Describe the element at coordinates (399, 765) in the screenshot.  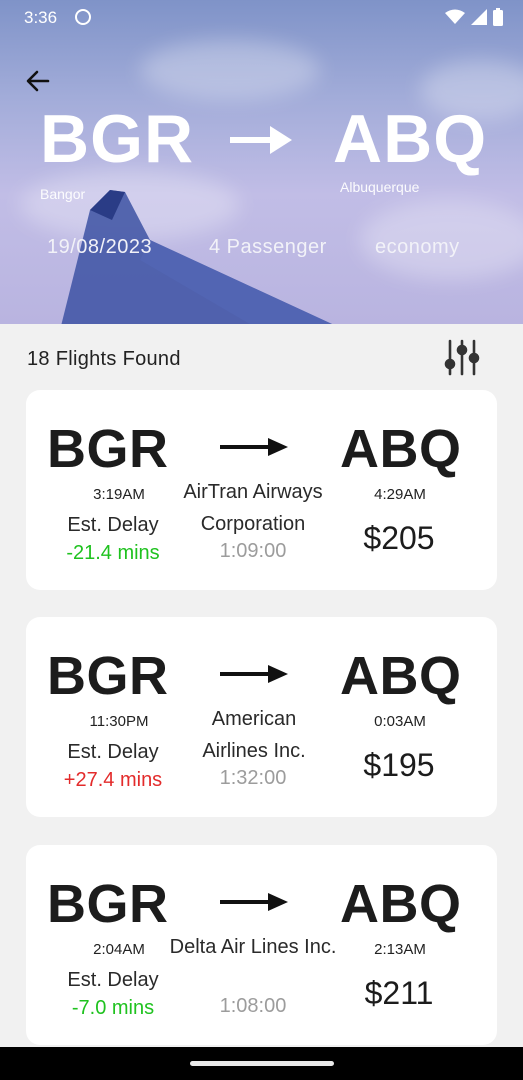
I see `flight-price: $195` at that location.